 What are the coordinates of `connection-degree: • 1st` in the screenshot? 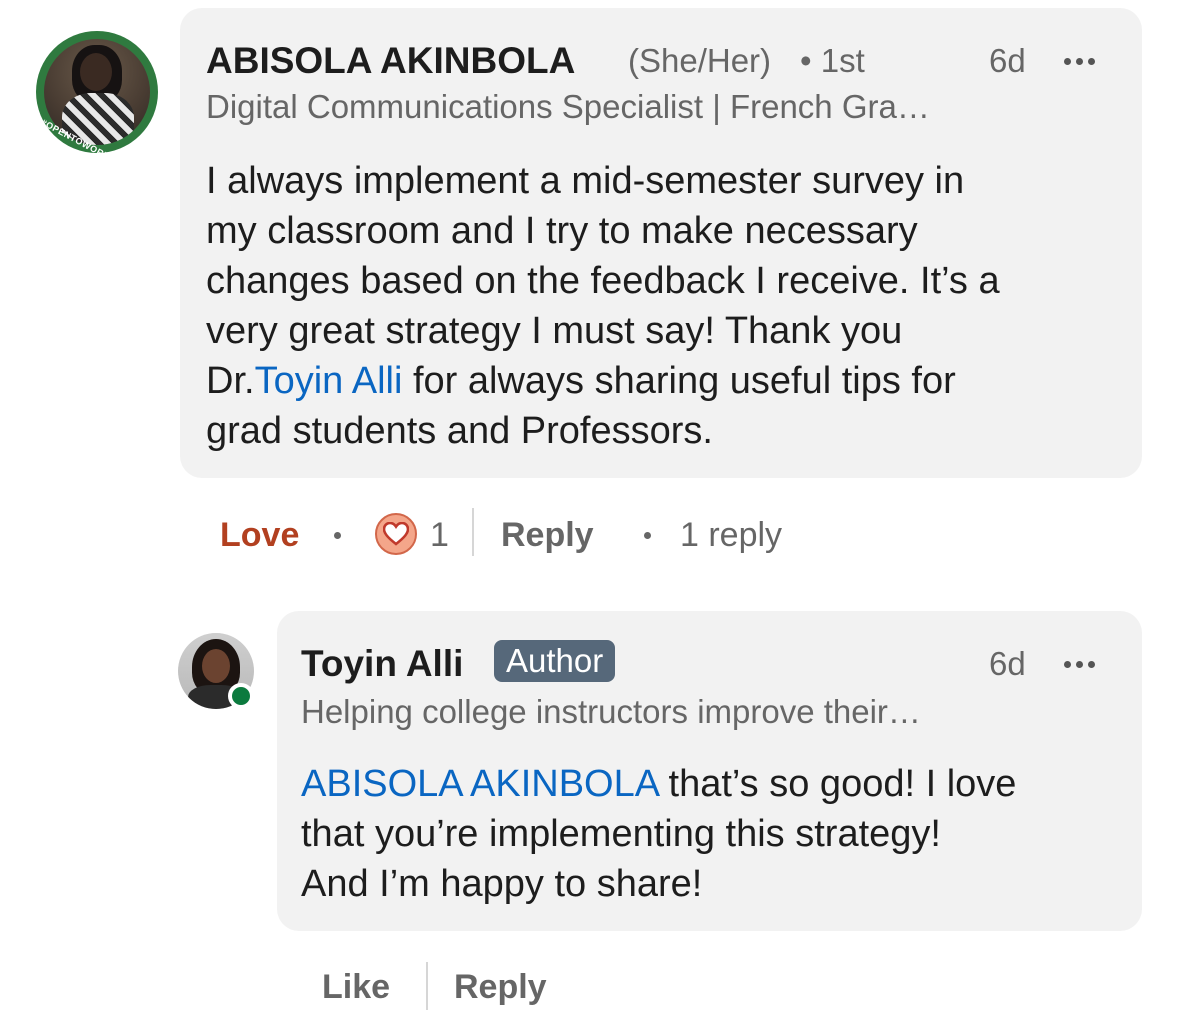 It's located at (832, 60).